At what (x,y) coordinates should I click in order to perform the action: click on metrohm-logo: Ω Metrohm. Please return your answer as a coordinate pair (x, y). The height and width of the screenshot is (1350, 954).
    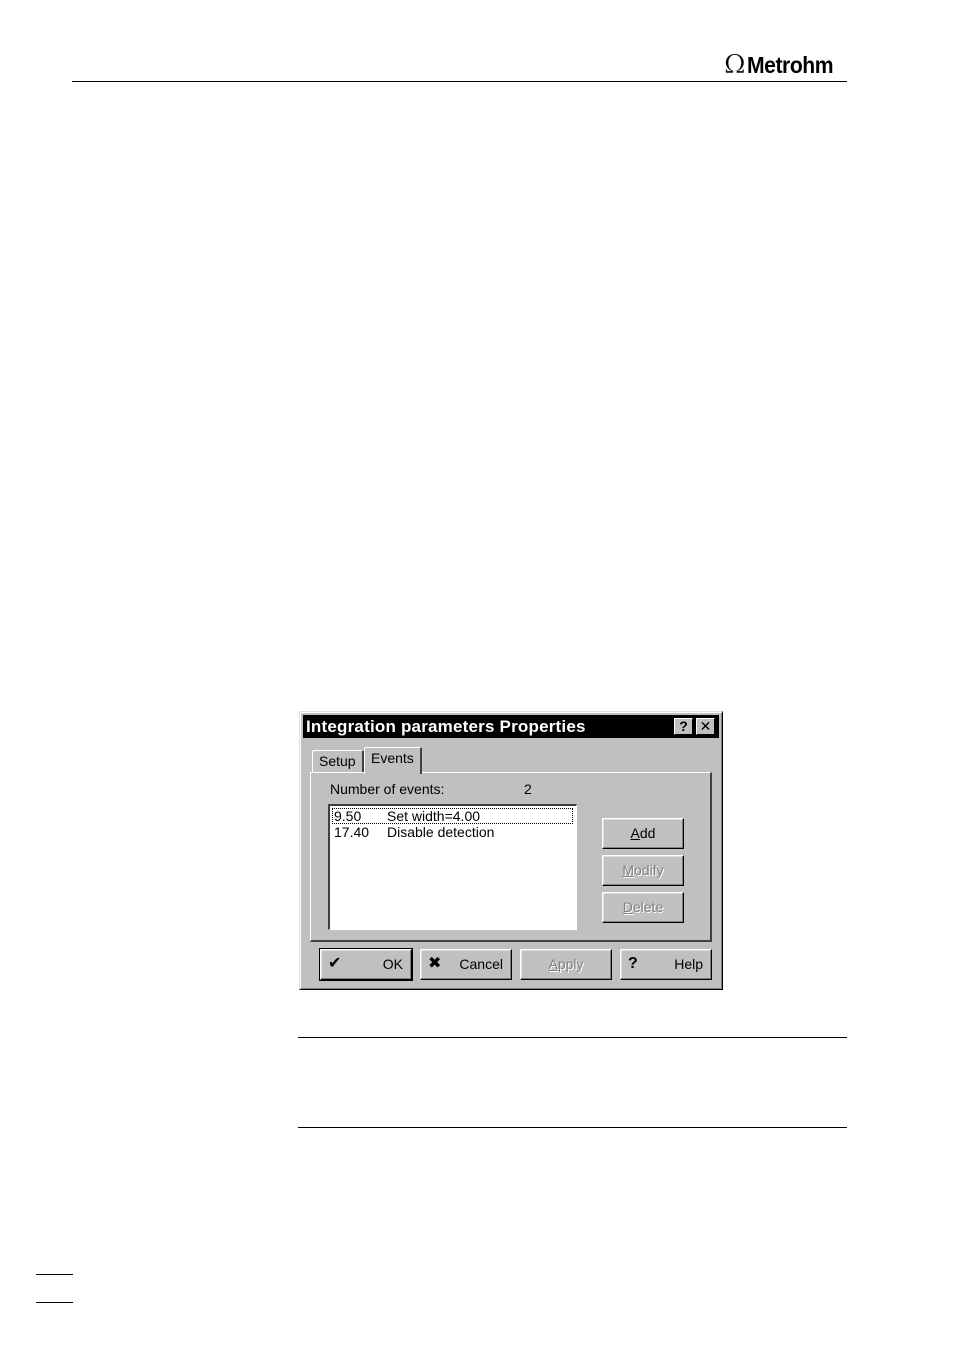
    Looking at the image, I should click on (782, 65).